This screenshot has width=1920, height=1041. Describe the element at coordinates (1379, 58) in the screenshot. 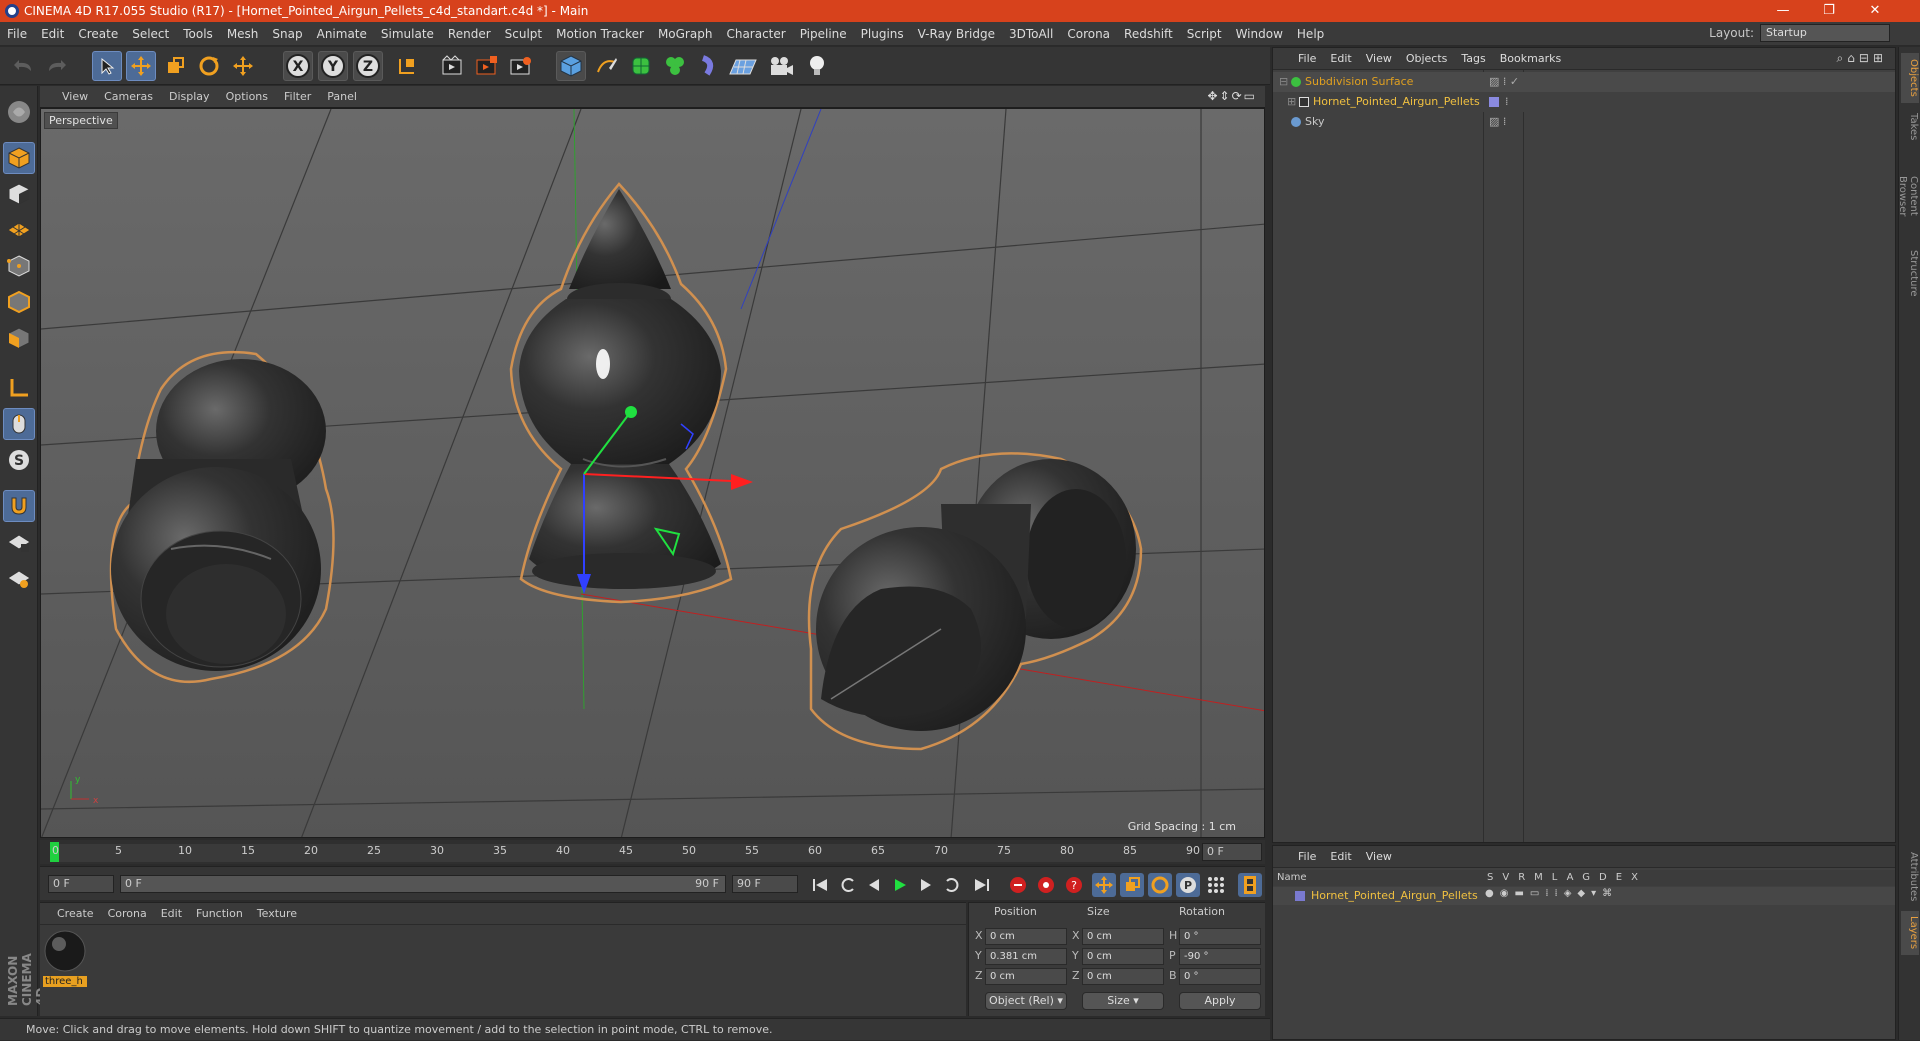

I see `objects-menu-view: View` at that location.